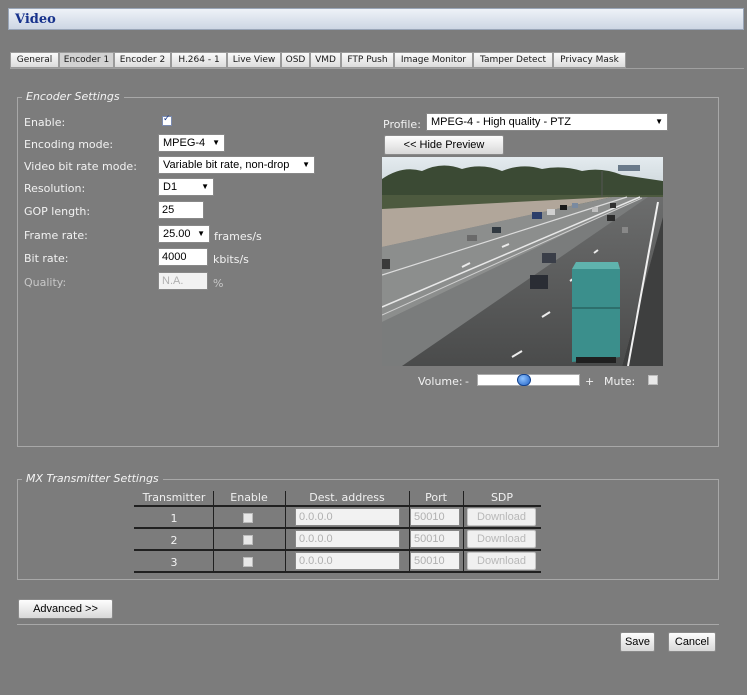 The image size is (747, 695). I want to click on page-title: Video, so click(35, 19).